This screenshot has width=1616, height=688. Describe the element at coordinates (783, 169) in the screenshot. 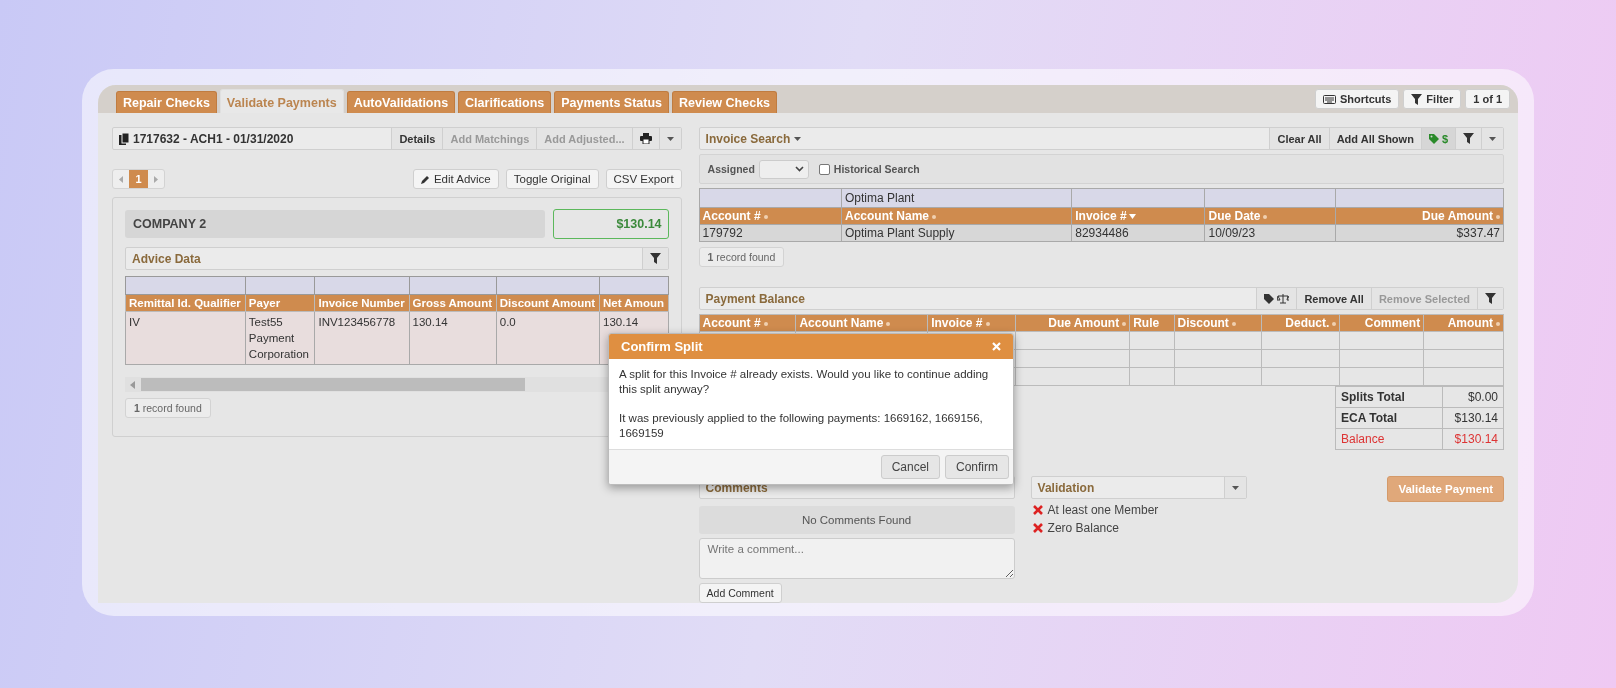

I see `assigned-select` at that location.